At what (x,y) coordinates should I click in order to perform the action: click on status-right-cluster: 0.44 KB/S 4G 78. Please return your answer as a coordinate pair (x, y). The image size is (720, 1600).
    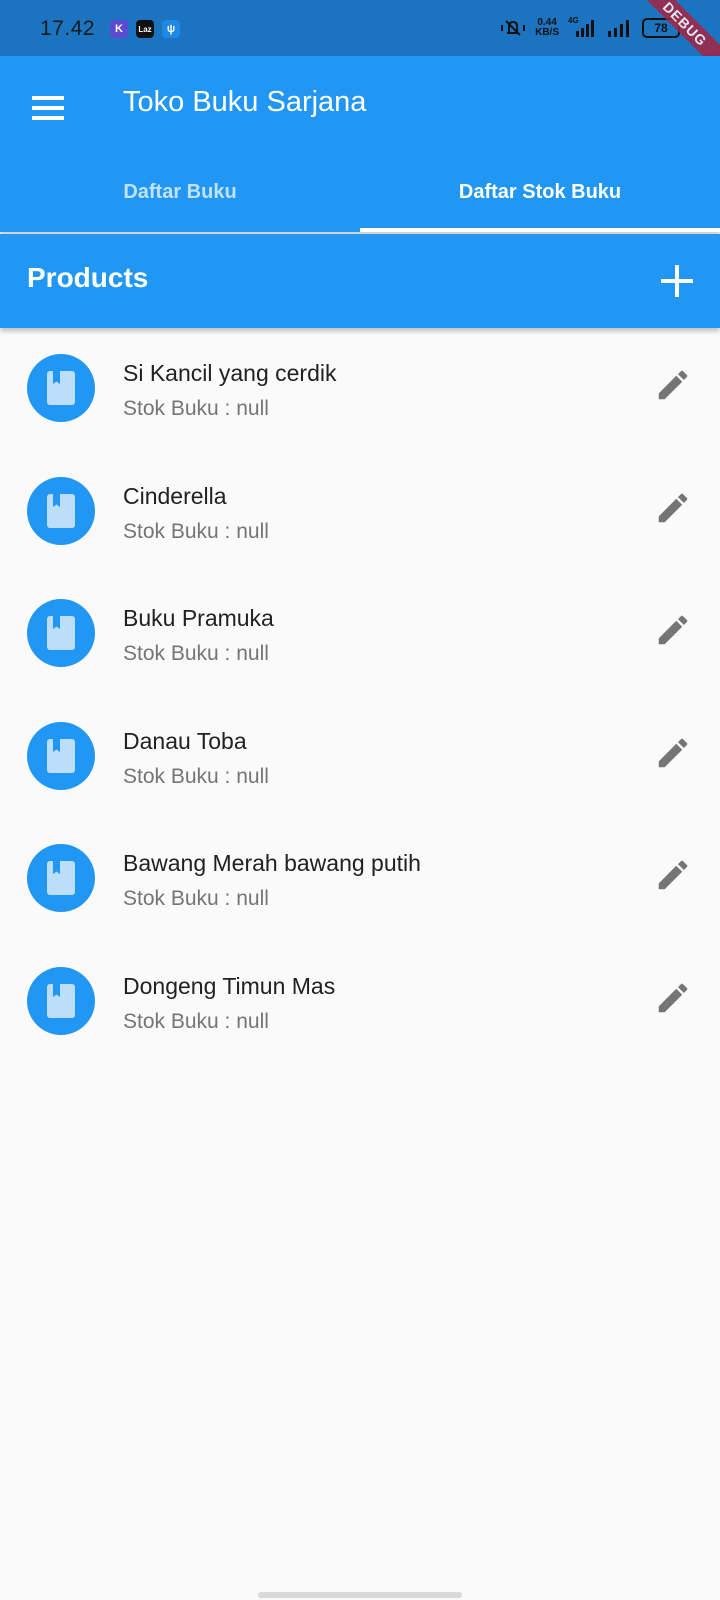
    Looking at the image, I should click on (590, 27).